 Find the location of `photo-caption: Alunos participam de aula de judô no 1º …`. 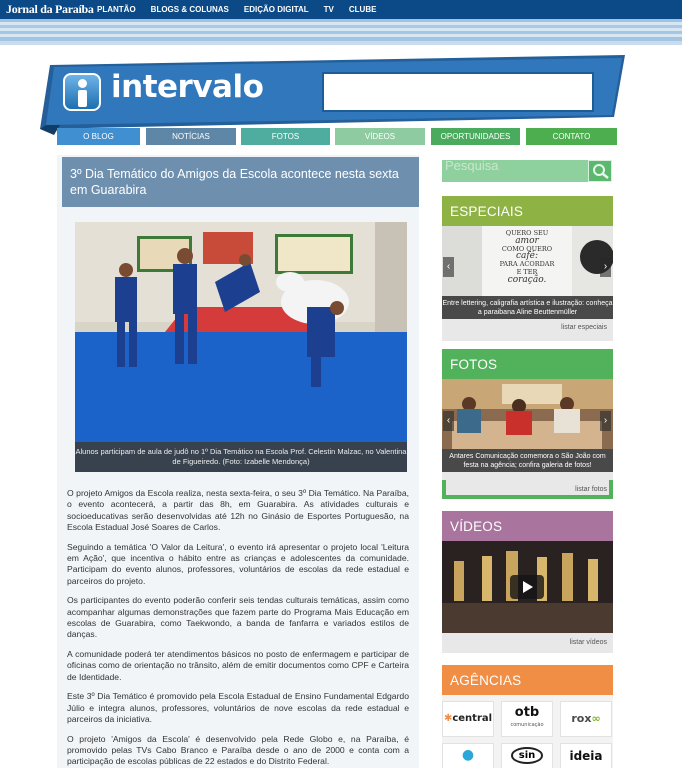

photo-caption: Alunos participam de aula de judô no 1º … is located at coordinates (241, 457).